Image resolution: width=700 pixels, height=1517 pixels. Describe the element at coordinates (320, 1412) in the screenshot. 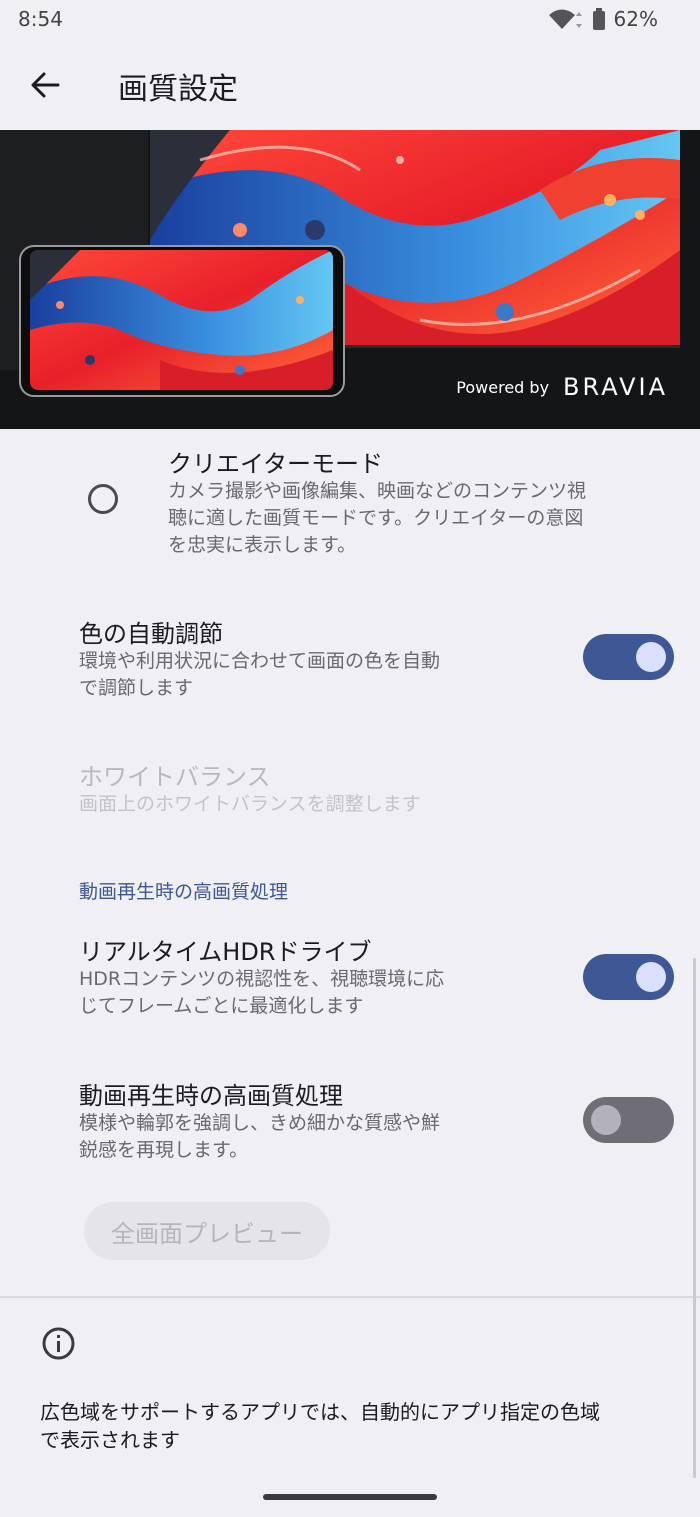

I see `footer-text-line-1: 広色域をサポートするアプリでは、自動的にアプリ指定の色域` at that location.